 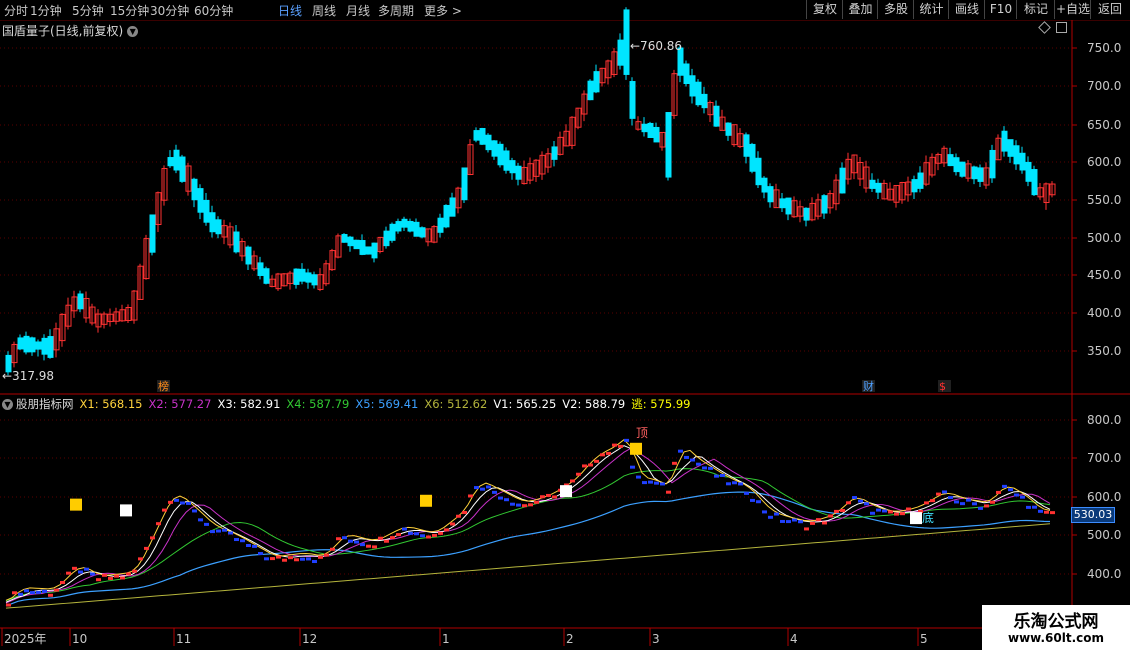 What do you see at coordinates (456, 404) in the screenshot?
I see `indicator-value-5: X6: 512.62` at bounding box center [456, 404].